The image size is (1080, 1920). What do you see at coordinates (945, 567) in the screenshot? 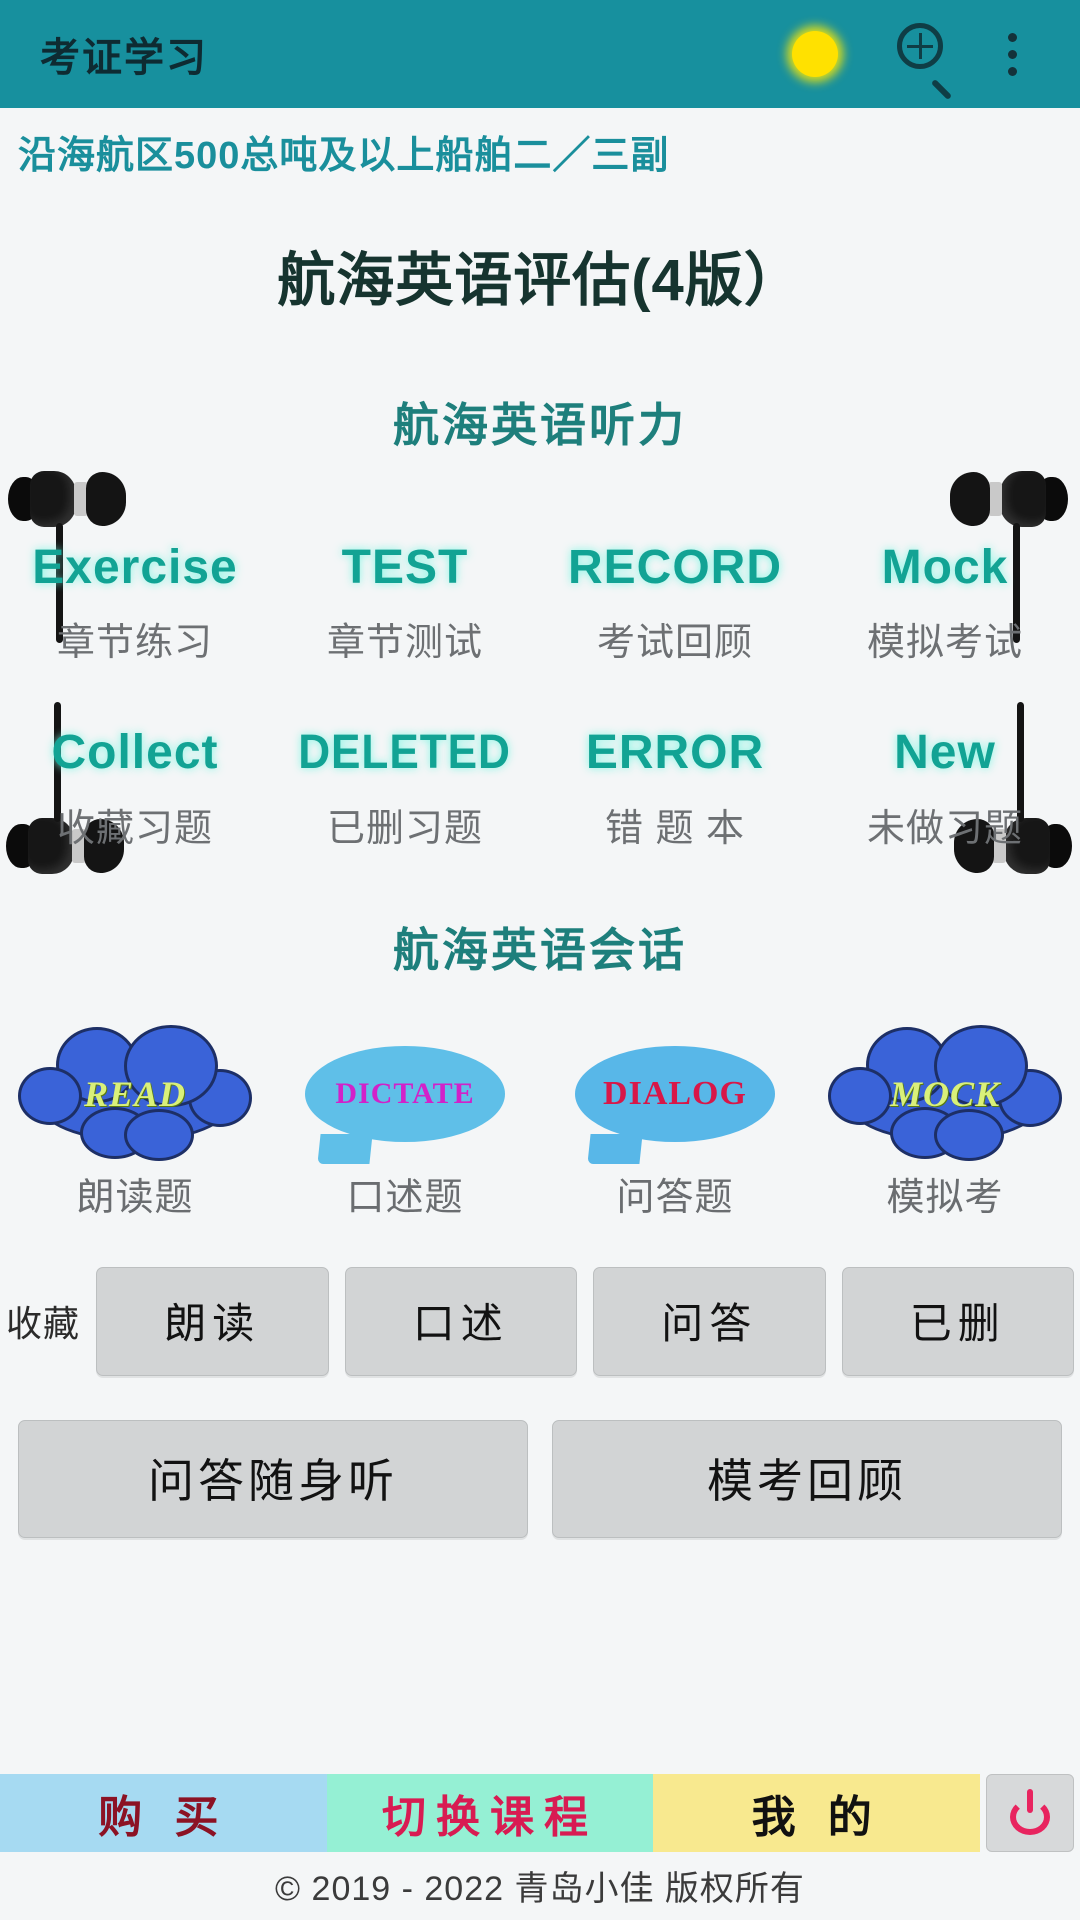
I see `tile-en-label: Mock` at bounding box center [945, 567].